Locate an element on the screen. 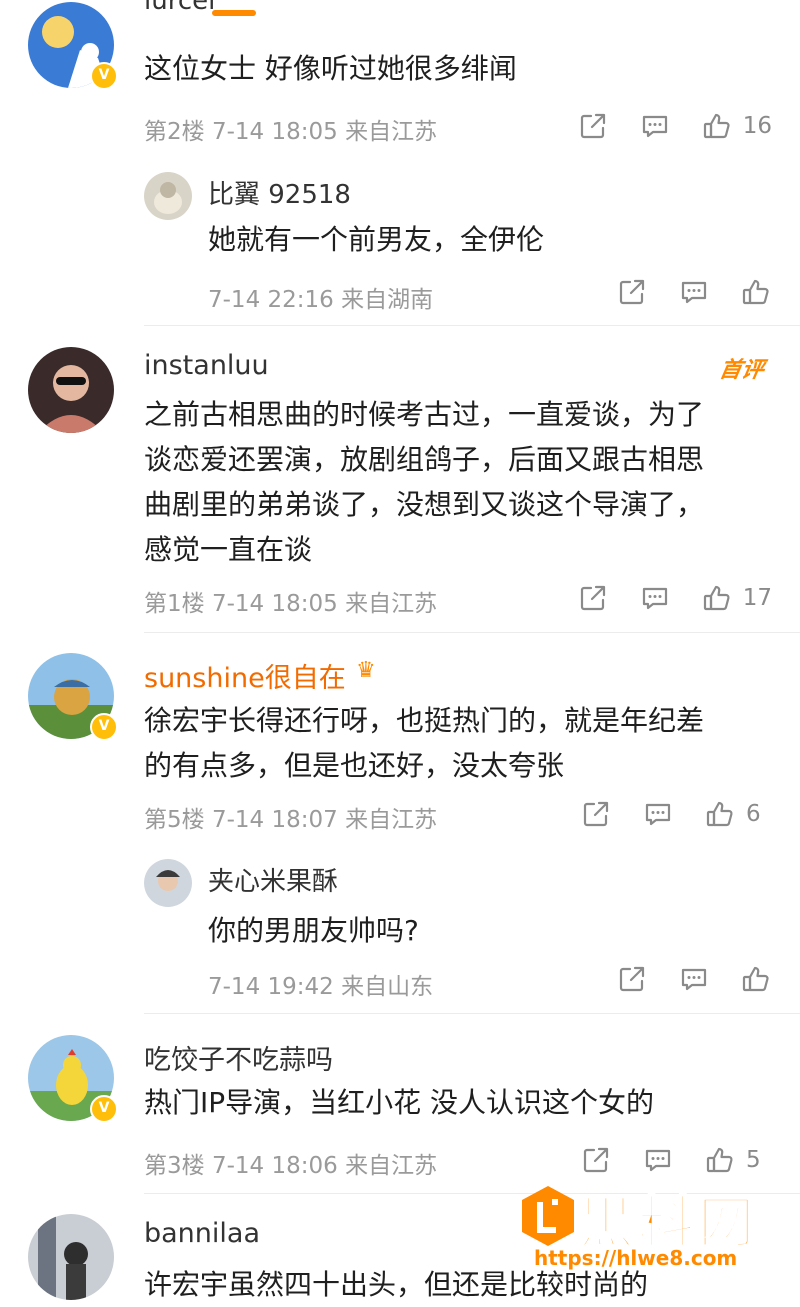 The height and width of the screenshot is (1307, 800). reply-username: 比翼 92518 is located at coordinates (279, 192).